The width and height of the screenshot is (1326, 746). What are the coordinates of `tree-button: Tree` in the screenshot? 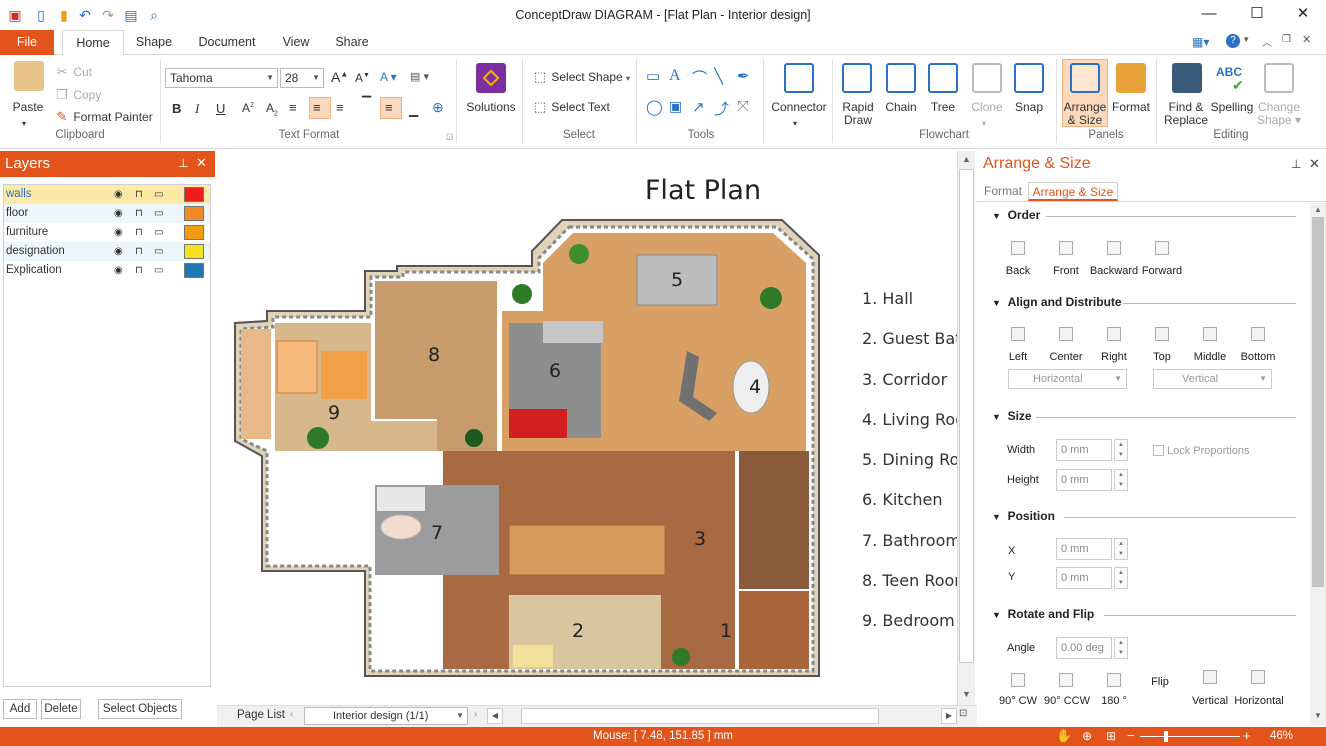 It's located at (943, 107).